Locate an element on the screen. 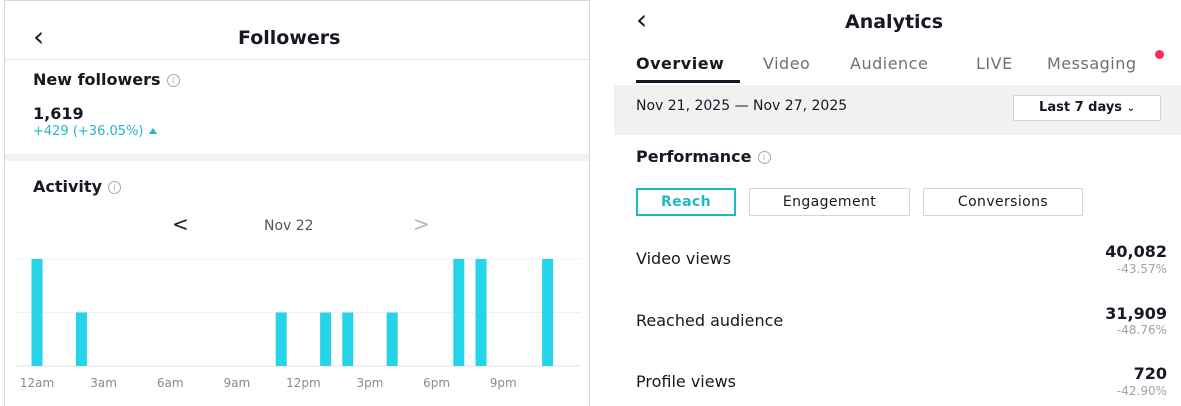 This screenshot has height=406, width=1181. chevron-down-icon: ⌄ is located at coordinates (1130, 108).